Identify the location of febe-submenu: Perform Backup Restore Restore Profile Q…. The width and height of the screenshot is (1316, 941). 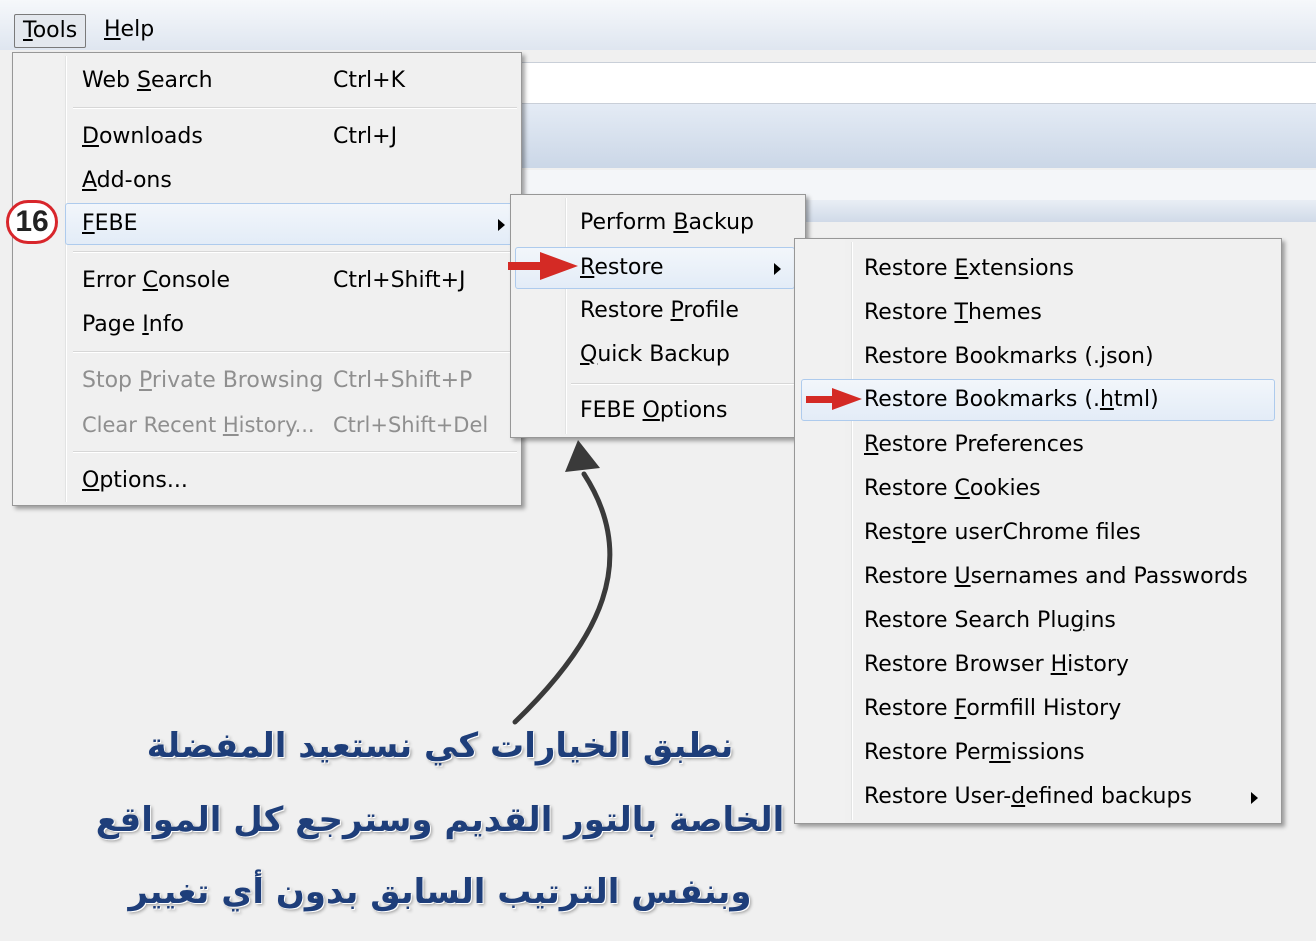
(658, 316).